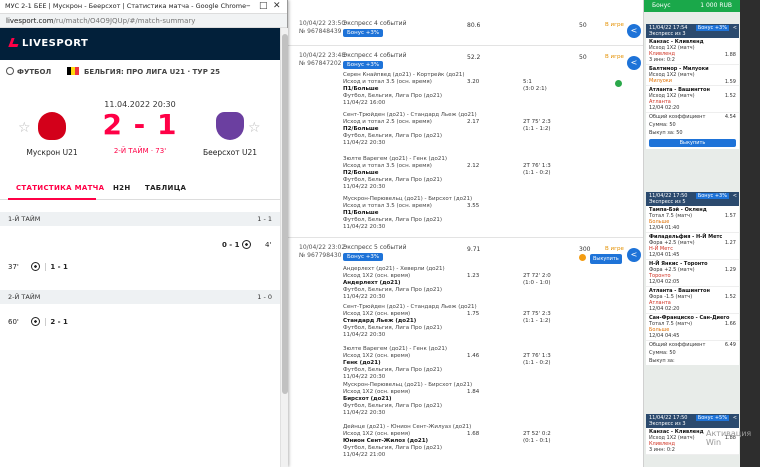 The image size is (760, 467). Describe the element at coordinates (285, 214) in the screenshot. I see `scrollbar-thumb` at that location.